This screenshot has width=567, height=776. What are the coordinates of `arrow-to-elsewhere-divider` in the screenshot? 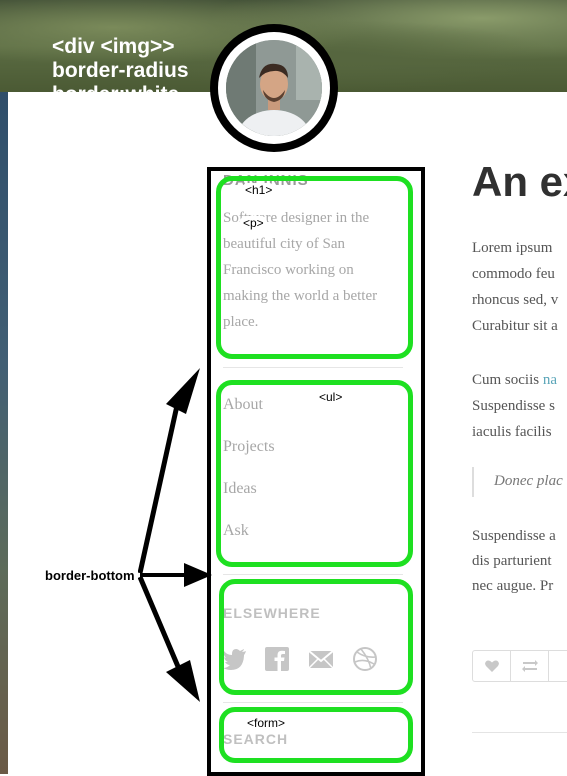 It's located at (168, 639).